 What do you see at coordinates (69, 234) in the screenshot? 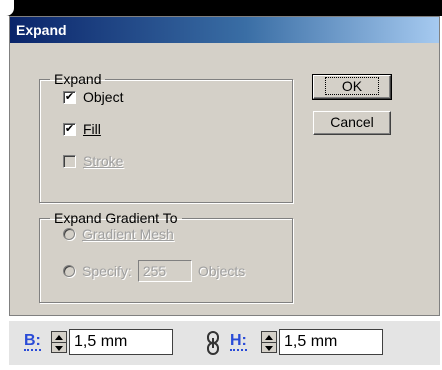
I see `gradient-mesh-radio` at bounding box center [69, 234].